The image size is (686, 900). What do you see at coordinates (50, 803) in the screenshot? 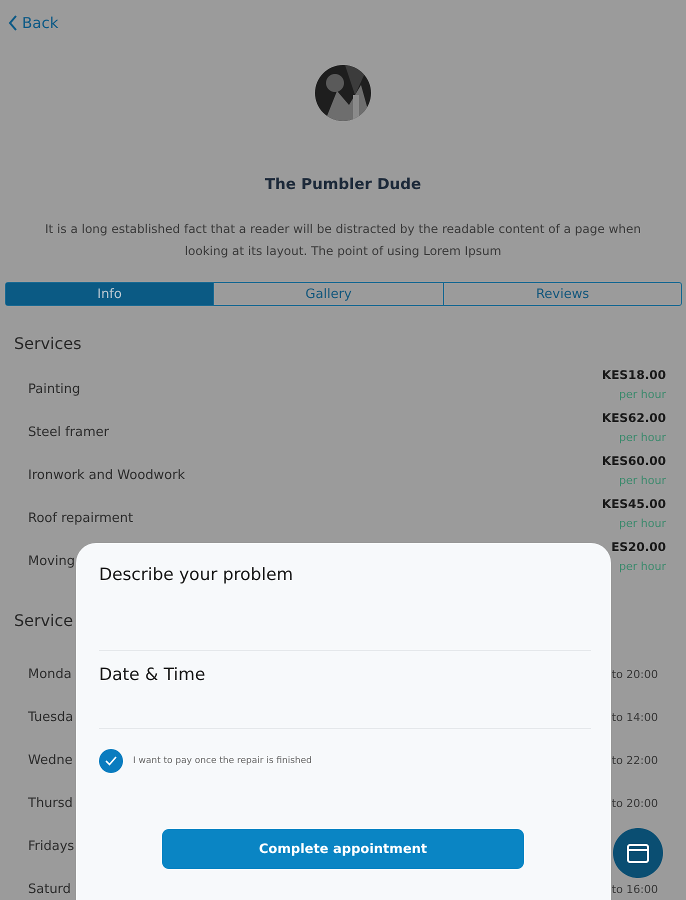
I see `day-label: Thursd` at bounding box center [50, 803].